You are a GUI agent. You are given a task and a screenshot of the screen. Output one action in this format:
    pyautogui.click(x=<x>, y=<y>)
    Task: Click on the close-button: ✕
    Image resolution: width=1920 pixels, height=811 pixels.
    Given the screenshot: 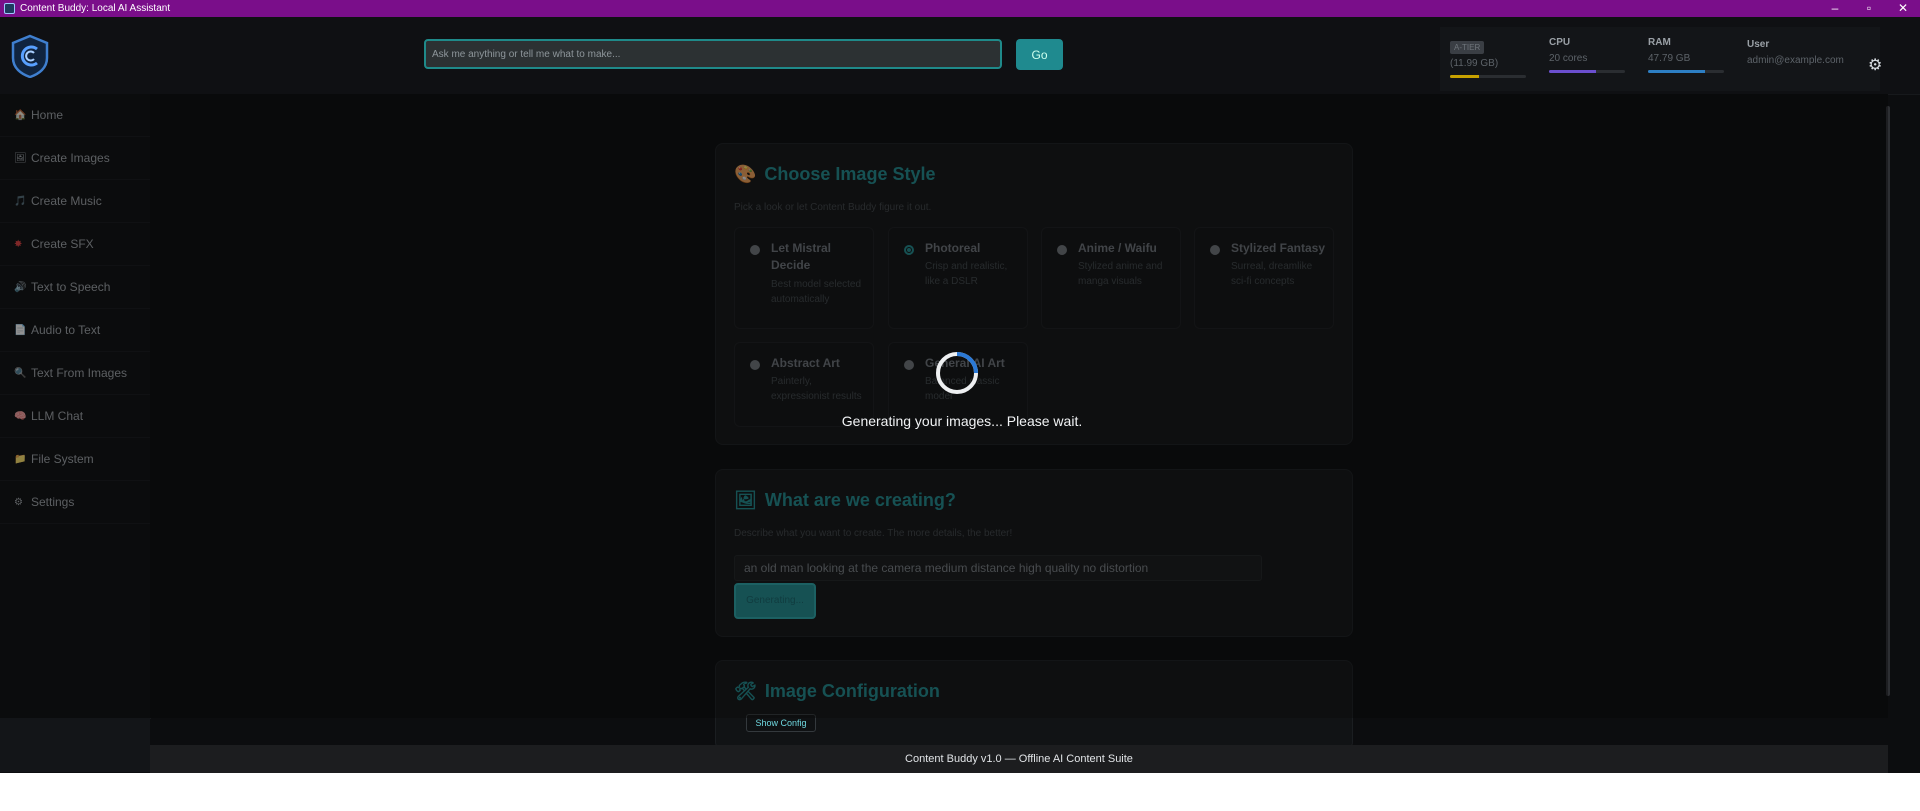 What is the action you would take?
    pyautogui.click(x=1903, y=8)
    